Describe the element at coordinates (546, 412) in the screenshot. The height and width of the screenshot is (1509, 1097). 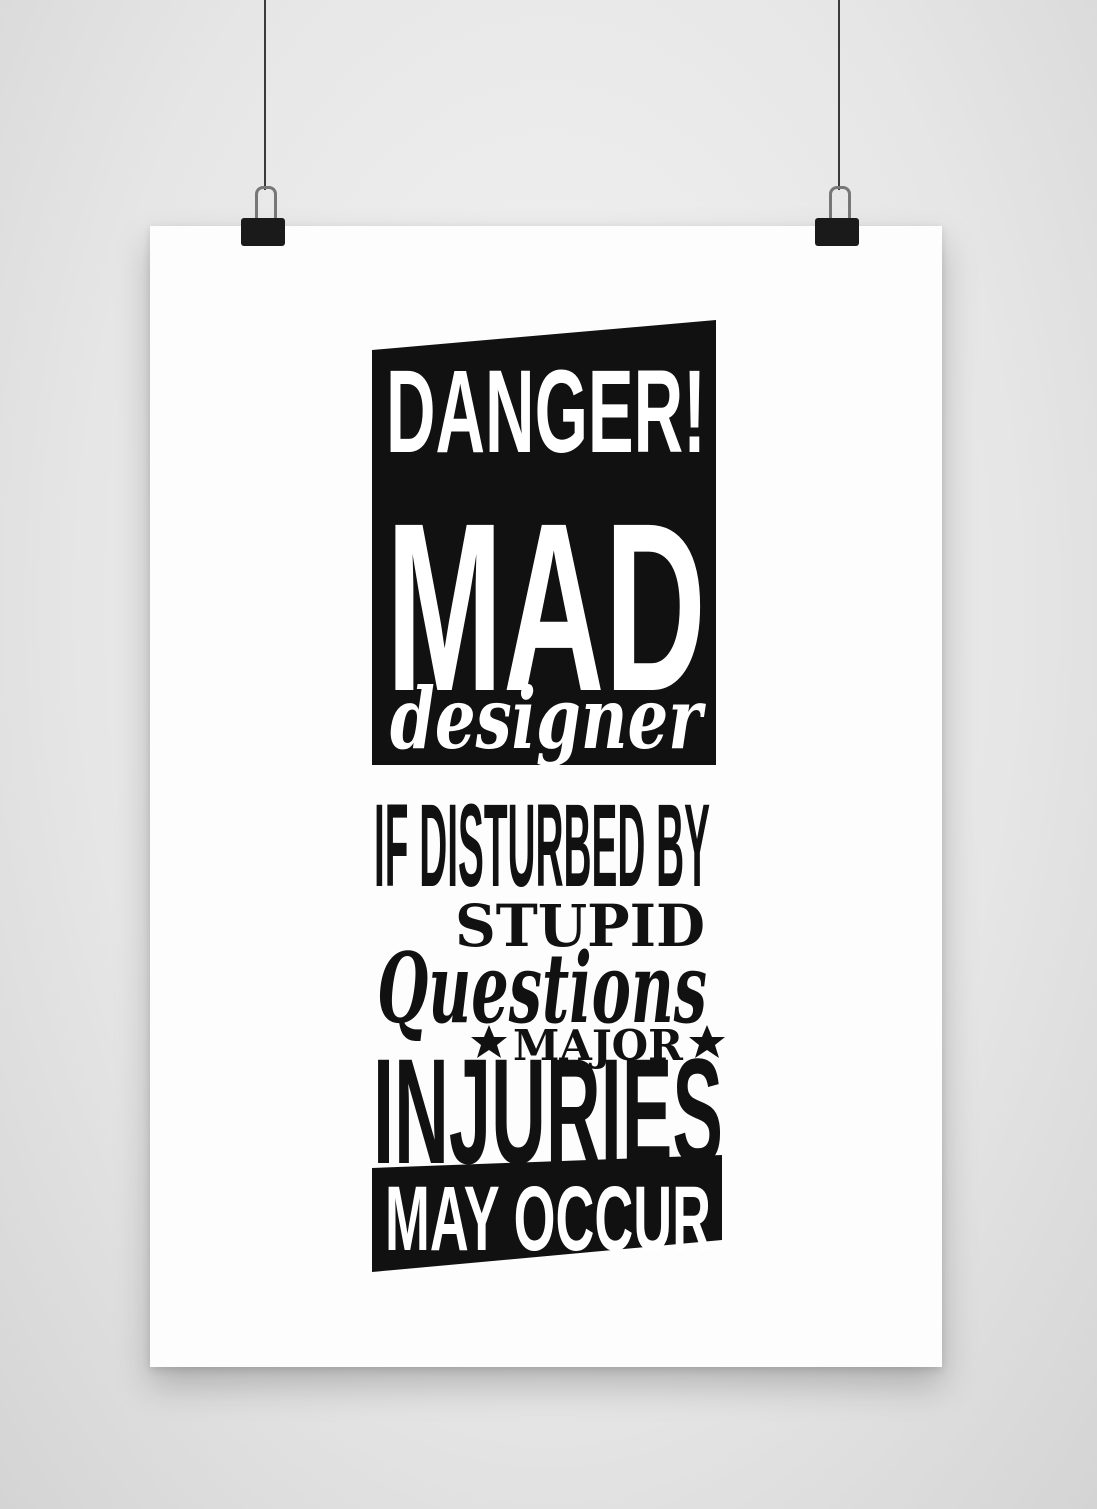
I see `danger-text: DANGER!` at that location.